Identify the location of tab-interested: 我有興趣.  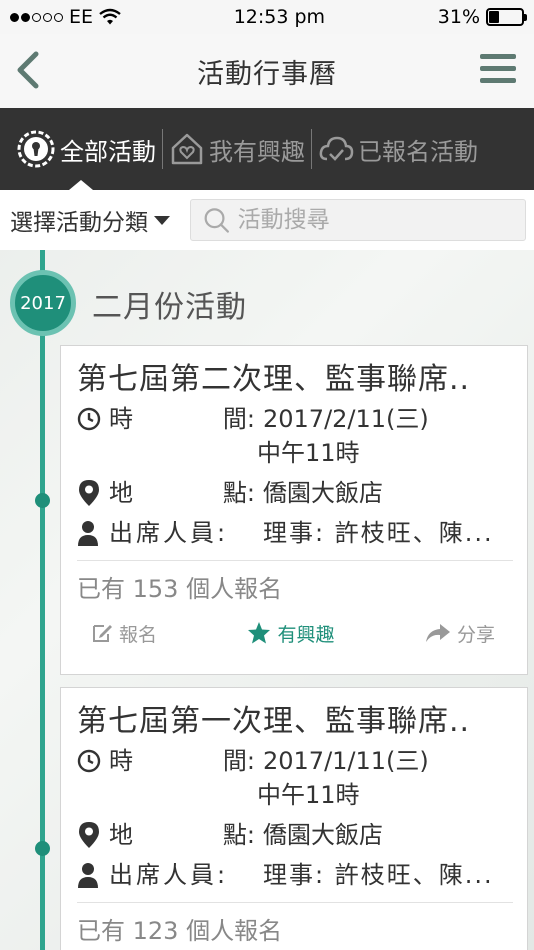
(237, 149).